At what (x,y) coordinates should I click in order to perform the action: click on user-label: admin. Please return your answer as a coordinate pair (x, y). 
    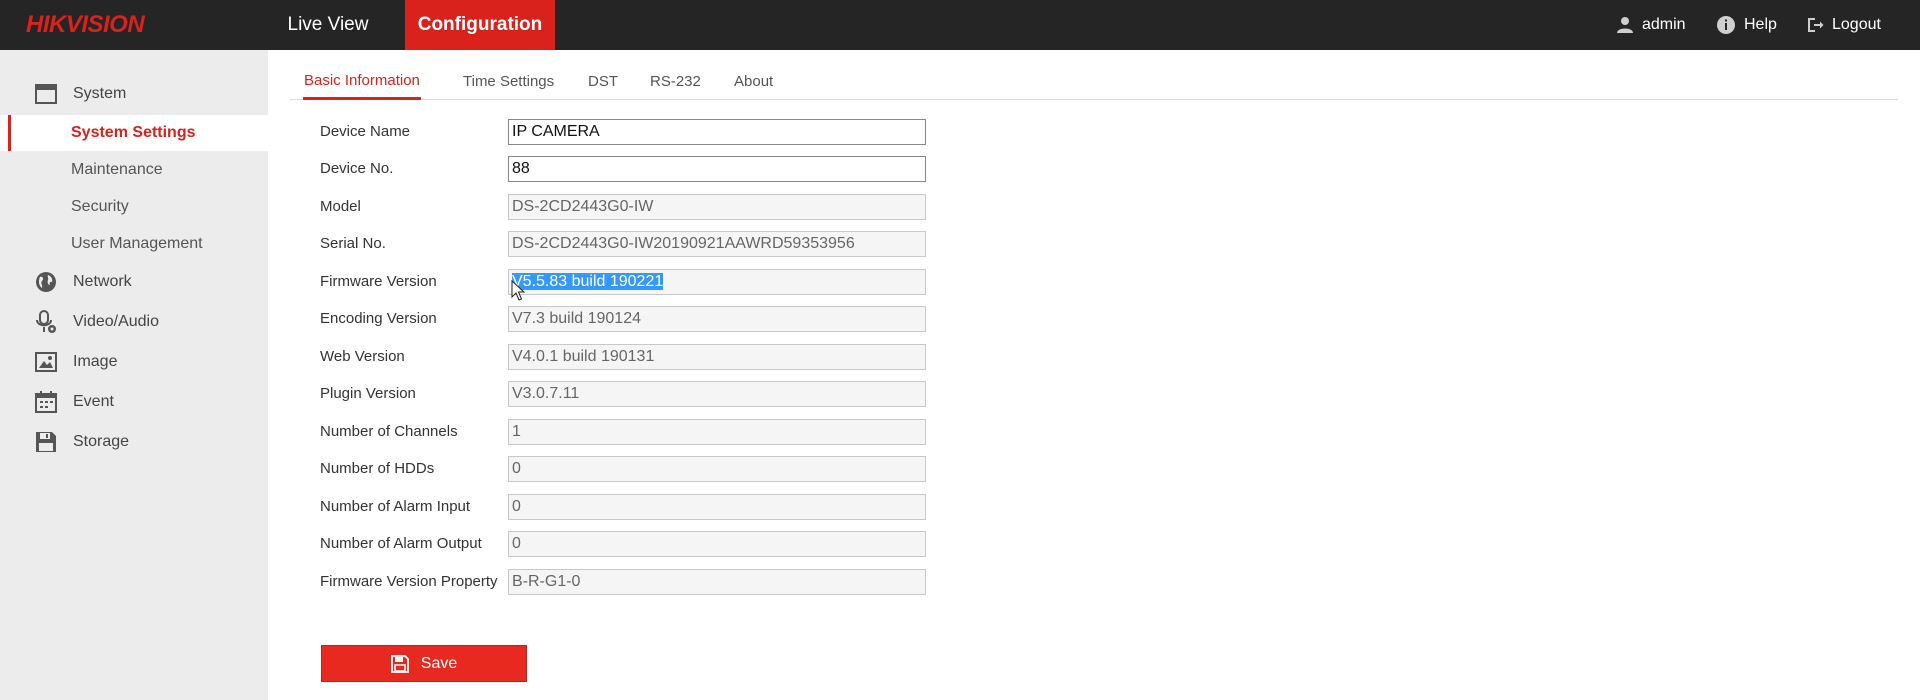
    Looking at the image, I should click on (1664, 24).